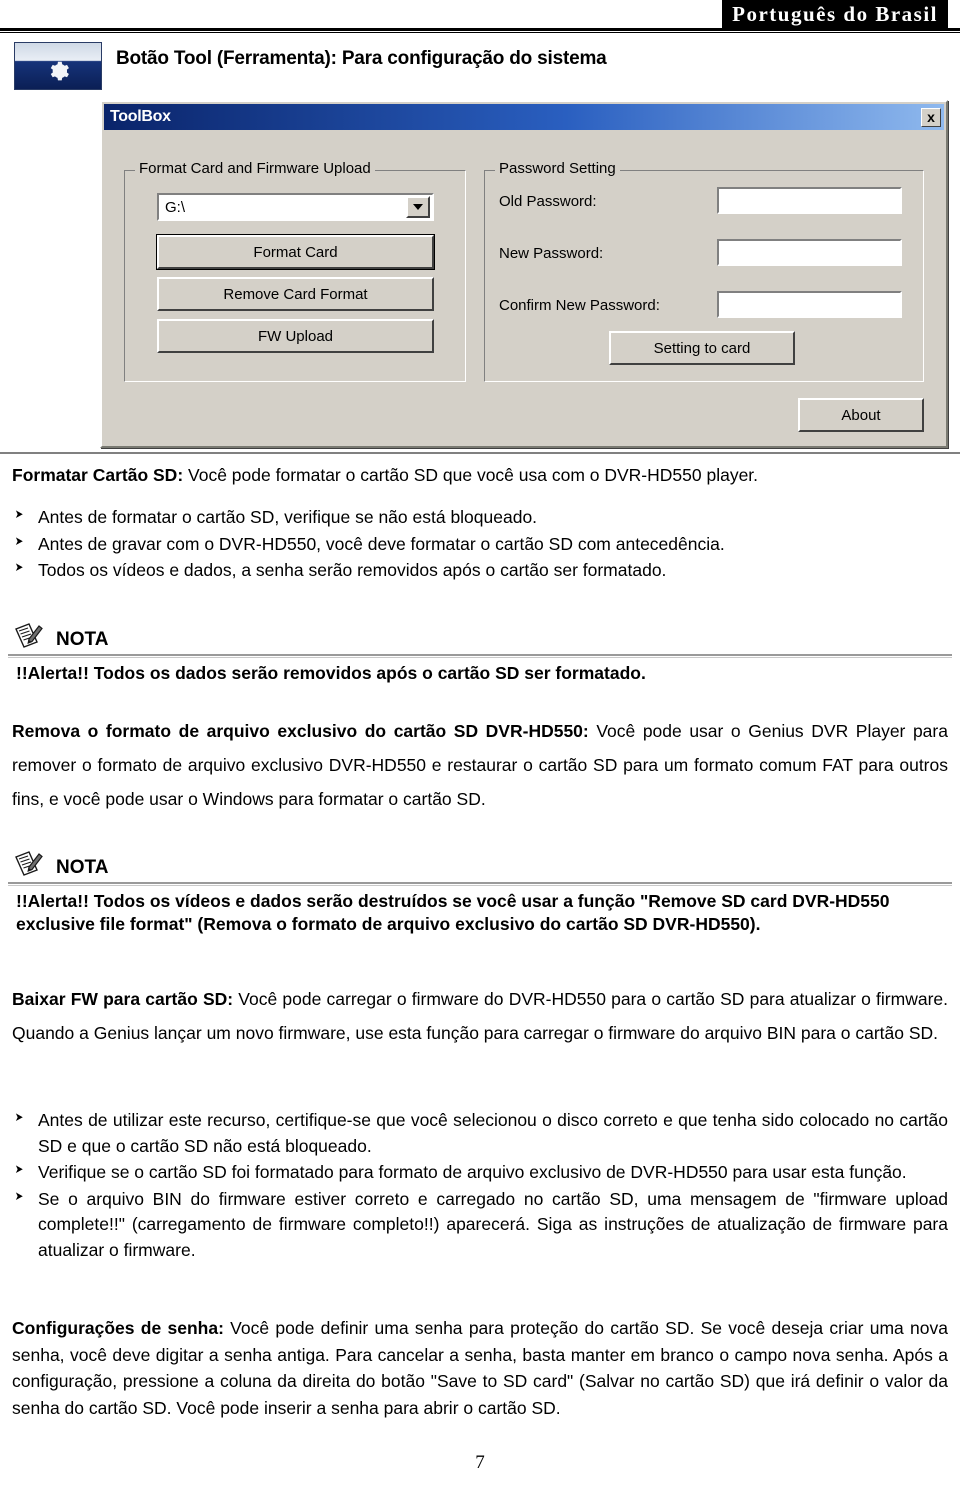  I want to click on language-tag: Português do Brasil, so click(835, 15).